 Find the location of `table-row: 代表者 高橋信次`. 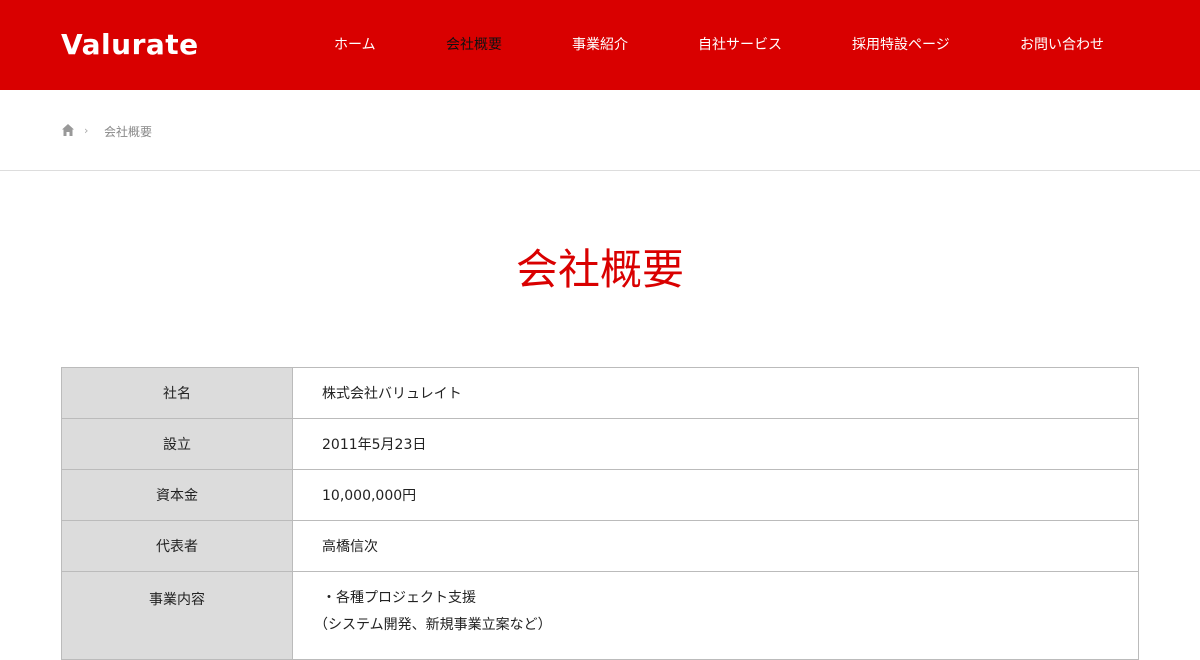

table-row: 代表者 高橋信次 is located at coordinates (600, 546).